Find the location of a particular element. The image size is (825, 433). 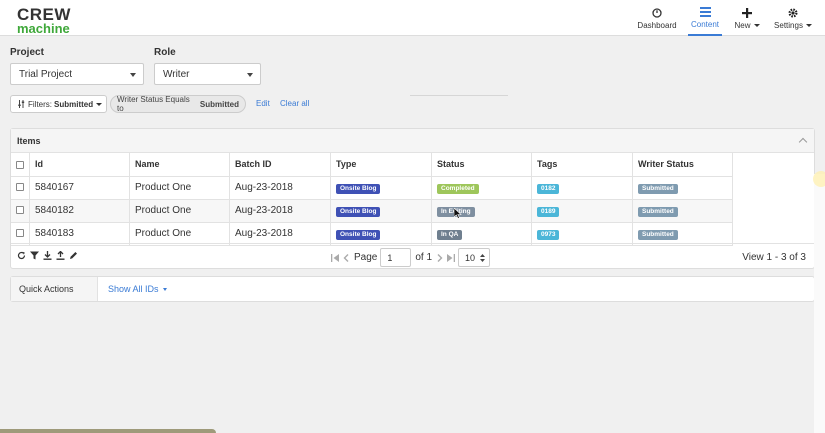

nav-settings-label: Settings is located at coordinates (788, 25).